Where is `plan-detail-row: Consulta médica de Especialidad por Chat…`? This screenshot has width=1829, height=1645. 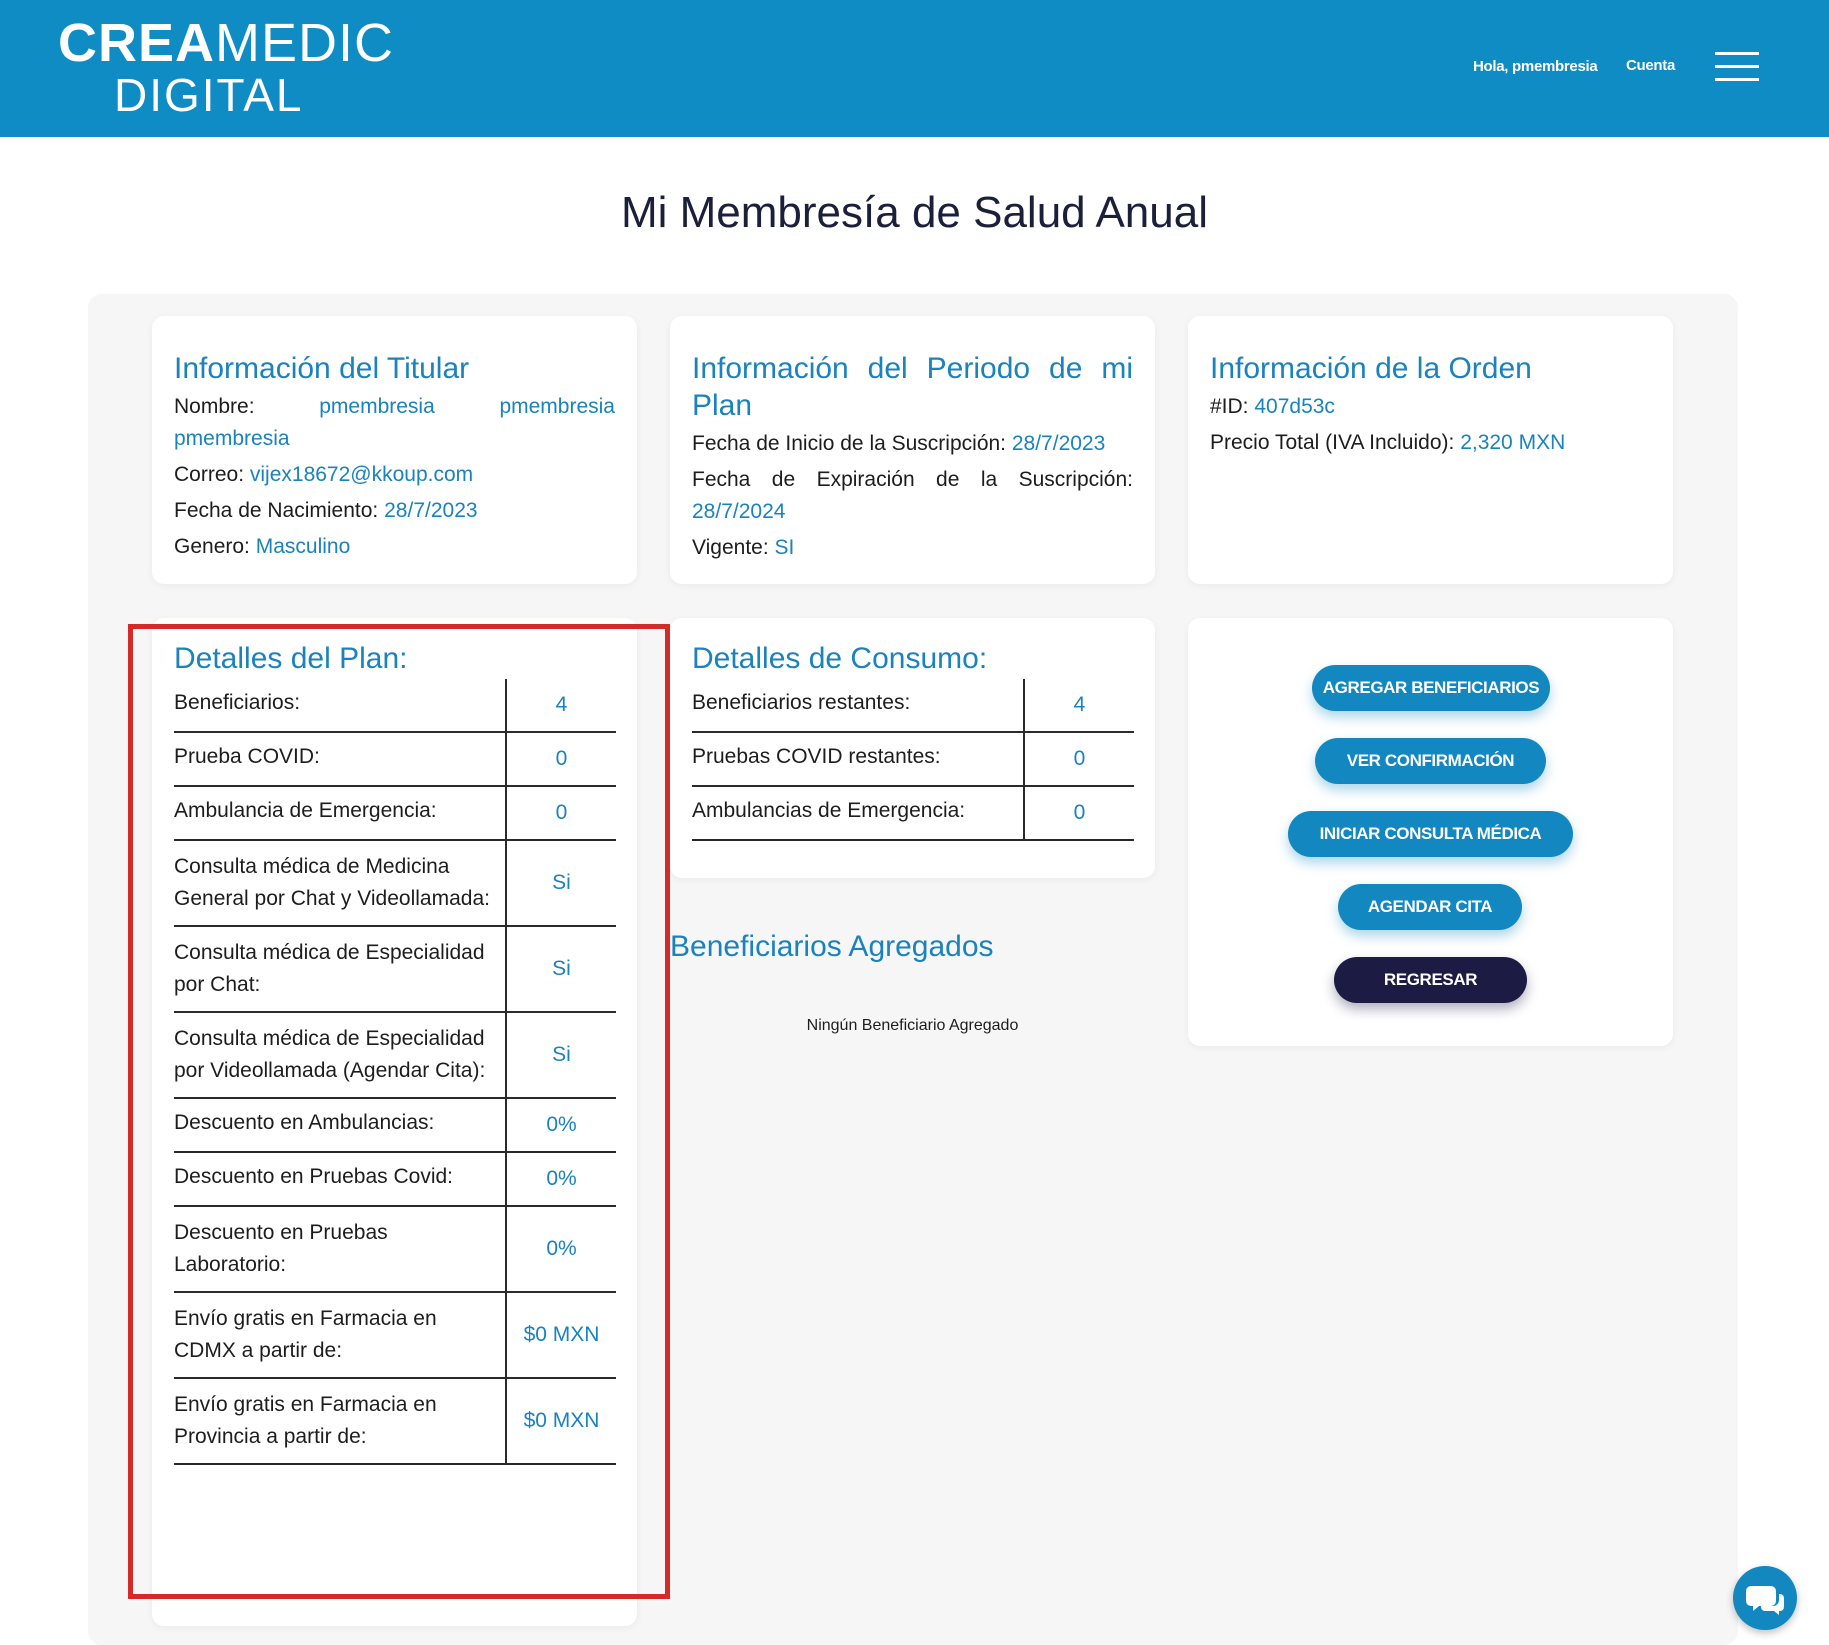 plan-detail-row: Consulta médica de Especialidad por Chat… is located at coordinates (395, 969).